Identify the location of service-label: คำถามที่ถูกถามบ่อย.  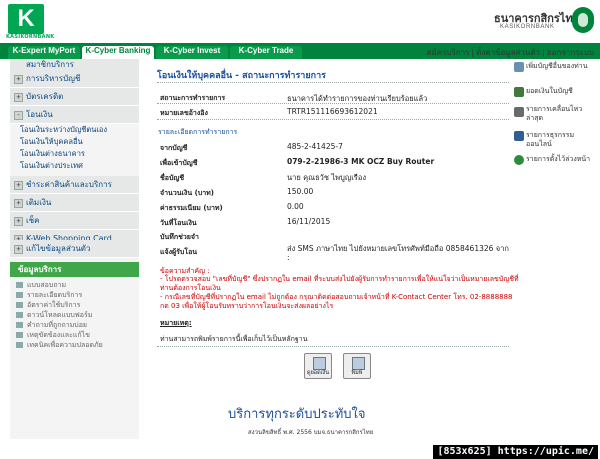
(57, 325).